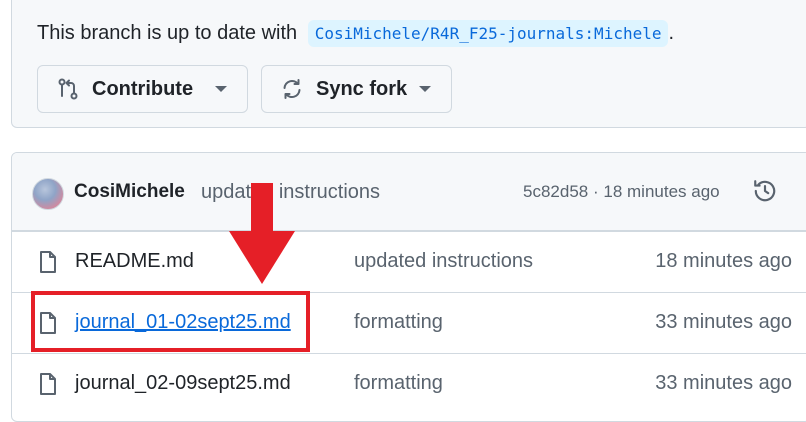 The image size is (806, 422). I want to click on file-commit-time: 18 minutes ago, so click(723, 261).